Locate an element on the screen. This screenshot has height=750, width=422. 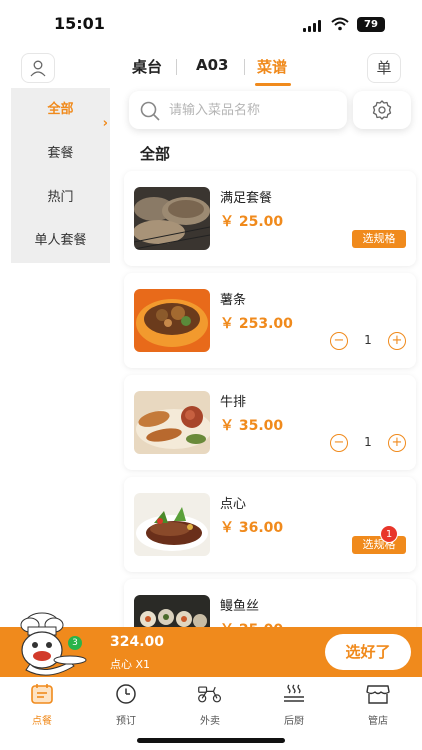
dish-name: 点心 is located at coordinates (233, 504).